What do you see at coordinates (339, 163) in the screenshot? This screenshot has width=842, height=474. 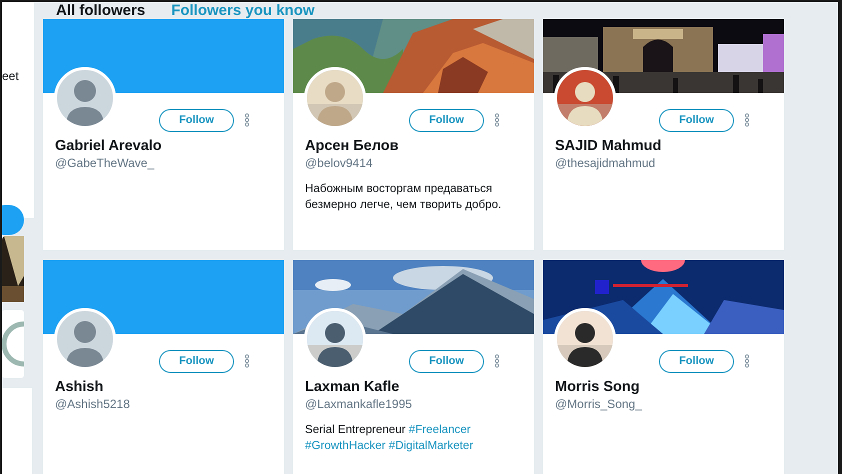 I see `user-handle: @belov9414` at bounding box center [339, 163].